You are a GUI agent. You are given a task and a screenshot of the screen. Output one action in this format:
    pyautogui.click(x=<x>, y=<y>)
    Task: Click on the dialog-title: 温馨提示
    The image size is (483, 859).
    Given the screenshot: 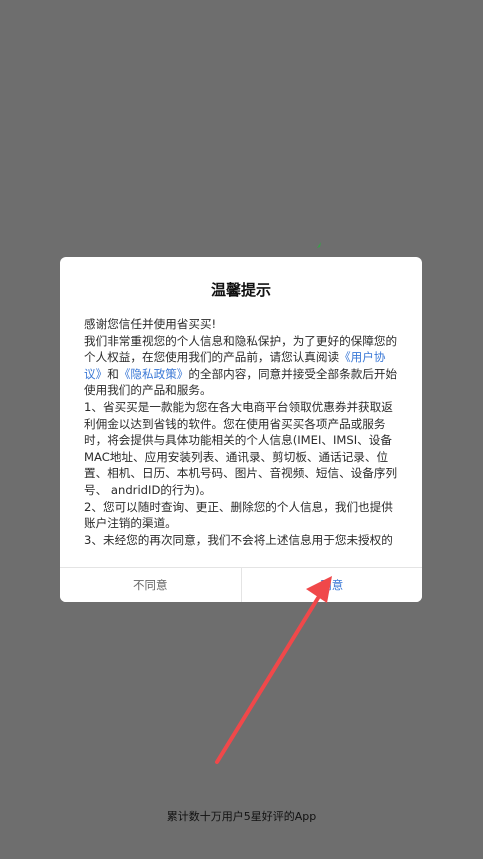 What is the action you would take?
    pyautogui.click(x=240, y=290)
    